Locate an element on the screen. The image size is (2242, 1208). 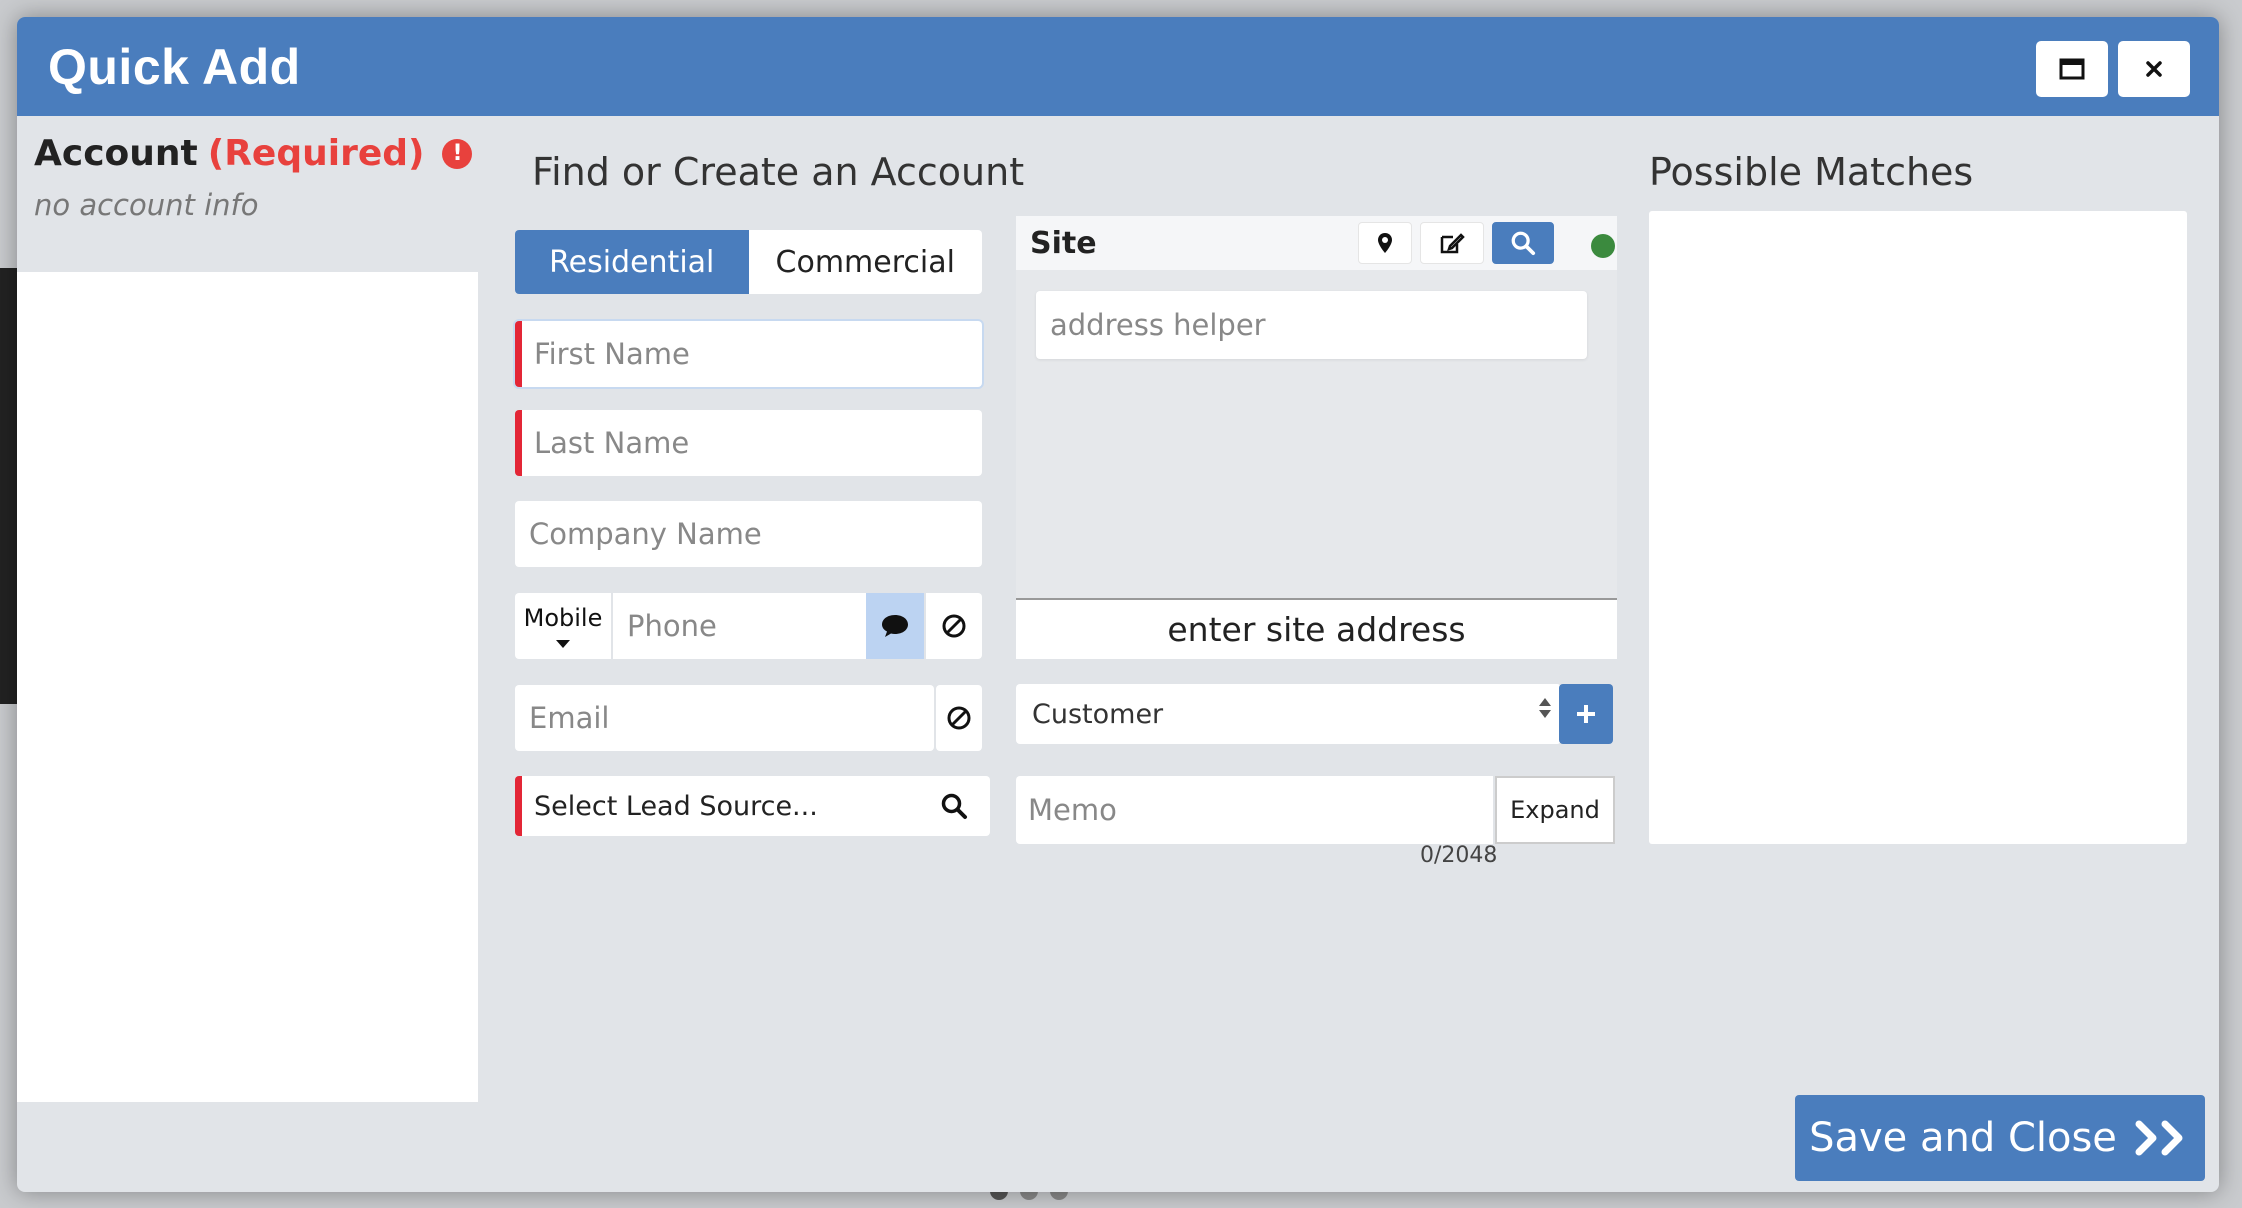
memo-placeholder: Memo is located at coordinates (1072, 810).